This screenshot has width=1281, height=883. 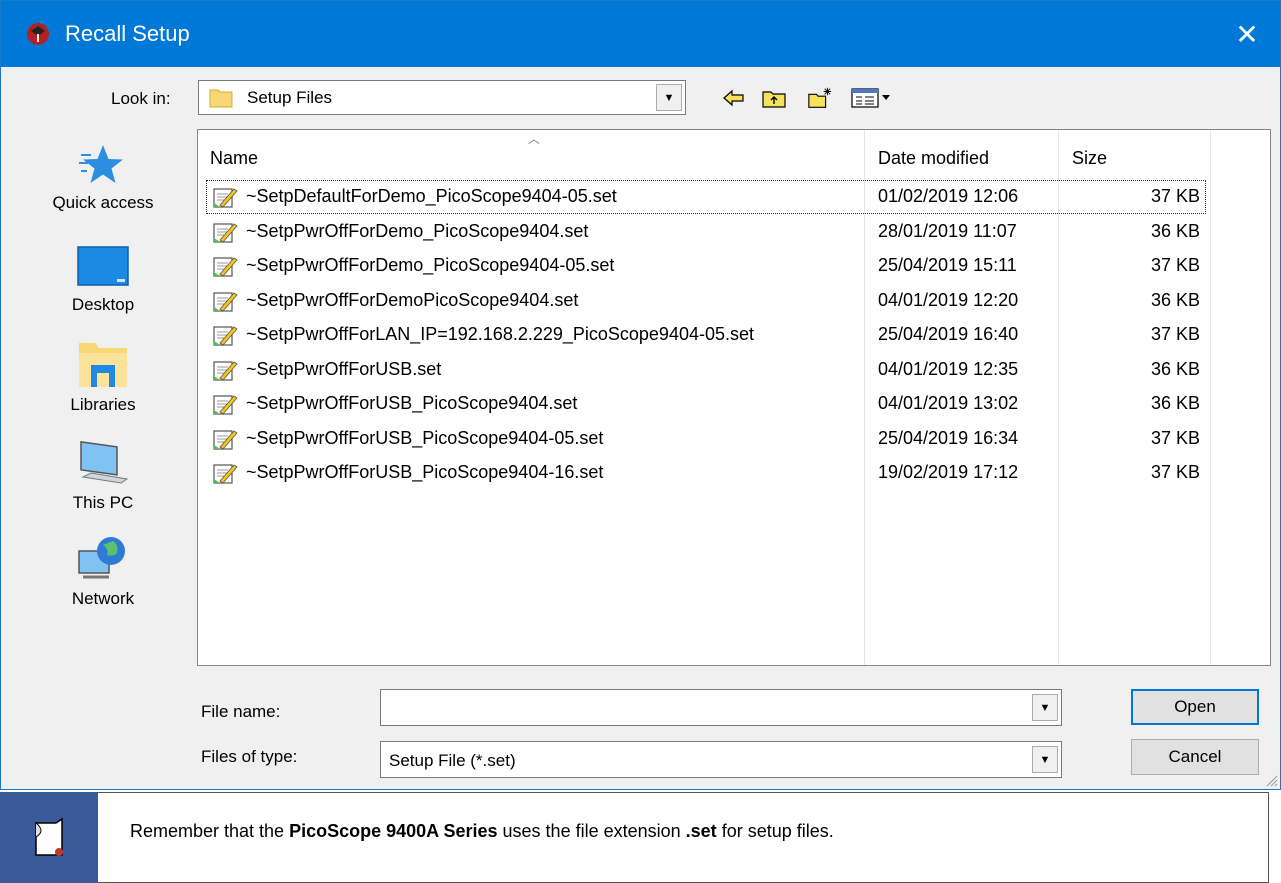 What do you see at coordinates (103, 202) in the screenshot?
I see `place-label: Quick access` at bounding box center [103, 202].